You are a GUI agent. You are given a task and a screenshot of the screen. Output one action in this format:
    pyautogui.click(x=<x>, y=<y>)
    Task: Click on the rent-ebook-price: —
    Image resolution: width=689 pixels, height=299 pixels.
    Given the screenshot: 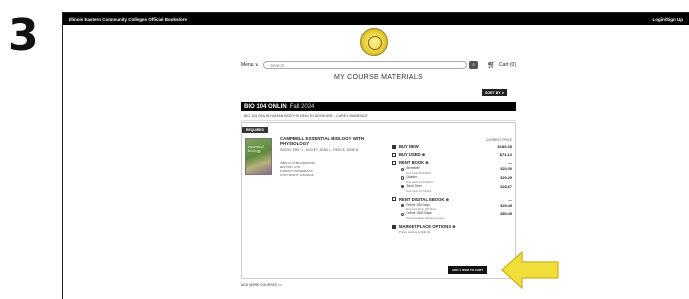 What is the action you would take?
    pyautogui.click(x=510, y=199)
    